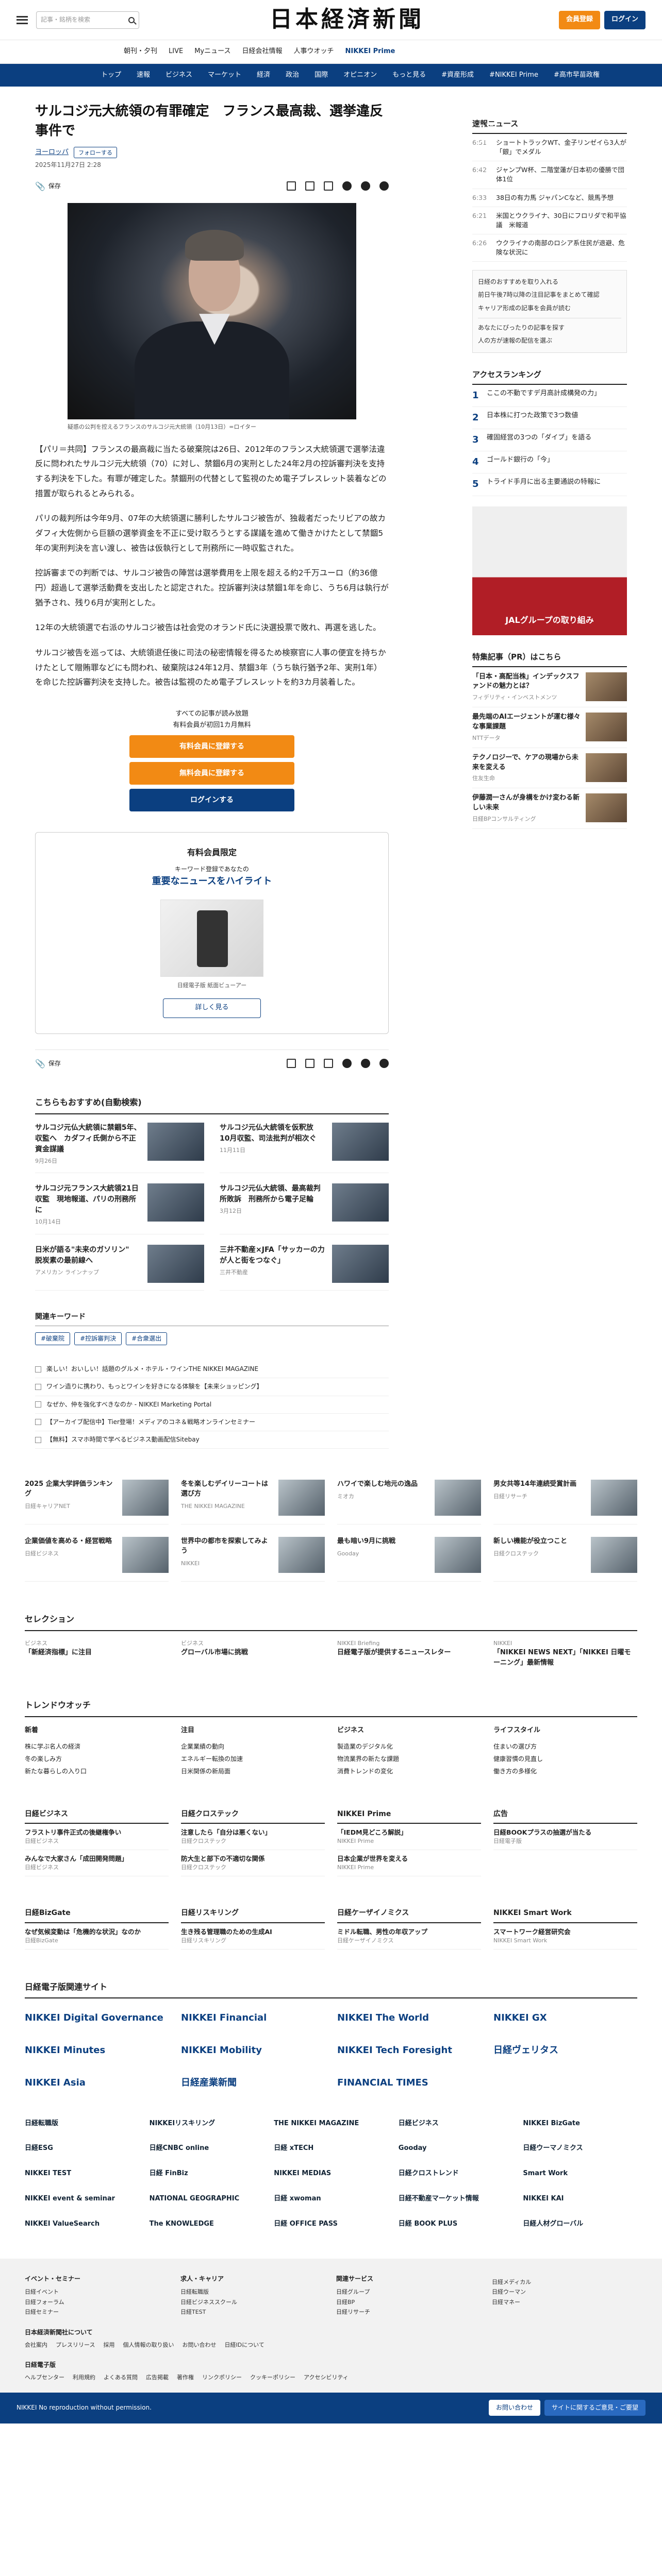 Image resolution: width=662 pixels, height=2576 pixels. What do you see at coordinates (111, 75) in the screenshot?
I see `mainnav-item: トップ` at bounding box center [111, 75].